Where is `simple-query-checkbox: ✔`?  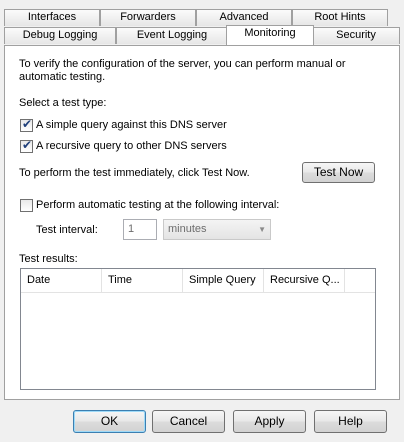
simple-query-checkbox: ✔ is located at coordinates (26, 124).